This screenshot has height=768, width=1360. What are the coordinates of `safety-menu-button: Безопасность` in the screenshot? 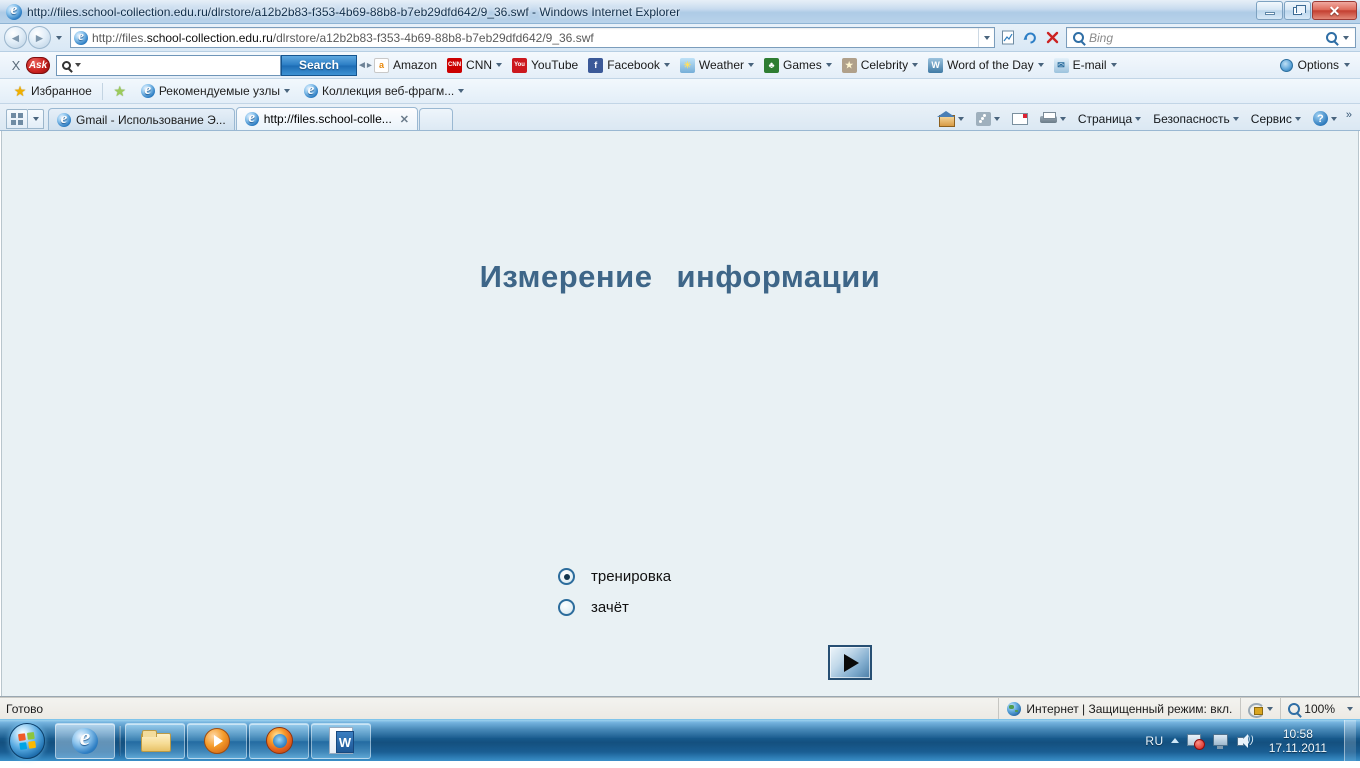 It's located at (1196, 119).